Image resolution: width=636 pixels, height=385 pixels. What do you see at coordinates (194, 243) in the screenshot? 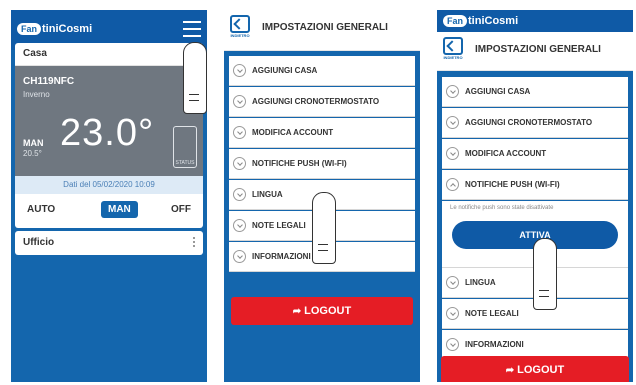
I see `kebab-menu-icon` at bounding box center [194, 243].